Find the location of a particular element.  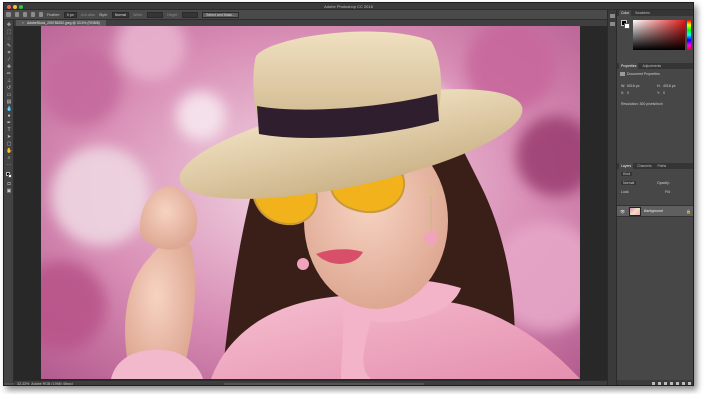

delete-layer-icon is located at coordinates (689, 383).